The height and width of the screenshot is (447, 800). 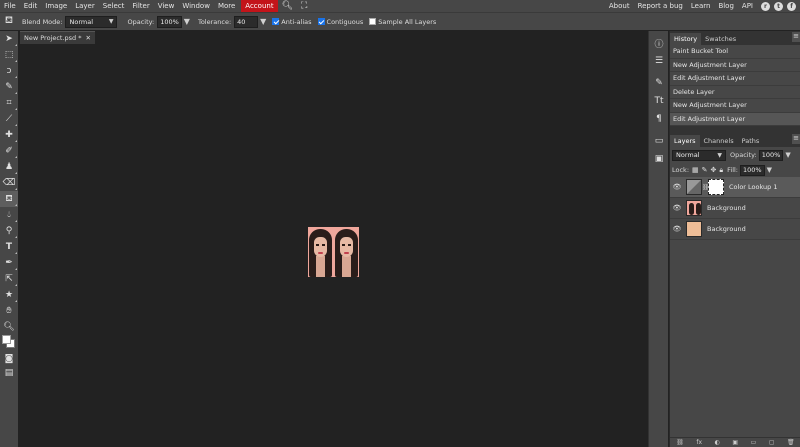 What do you see at coordinates (680, 442) in the screenshot?
I see `link-layers-icon: ⛓` at bounding box center [680, 442].